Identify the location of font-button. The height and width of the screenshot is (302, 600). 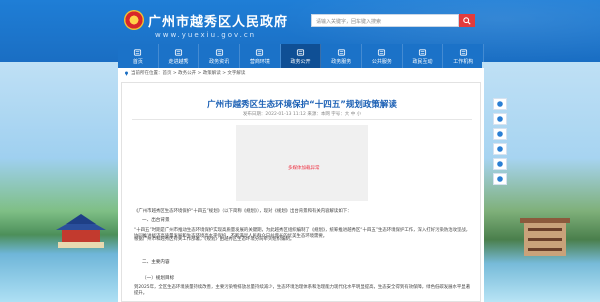
(500, 164).